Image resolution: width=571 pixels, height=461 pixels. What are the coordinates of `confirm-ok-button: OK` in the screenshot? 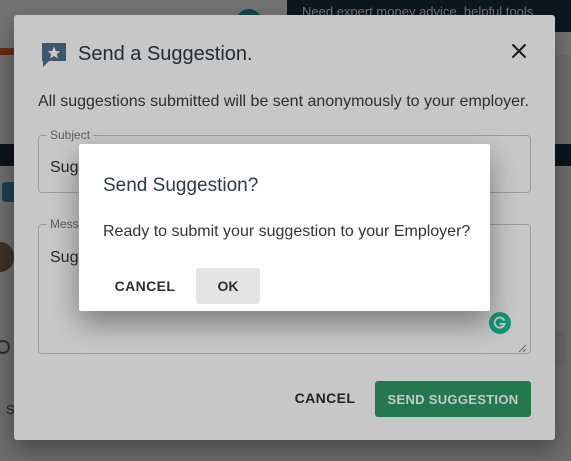 It's located at (228, 286).